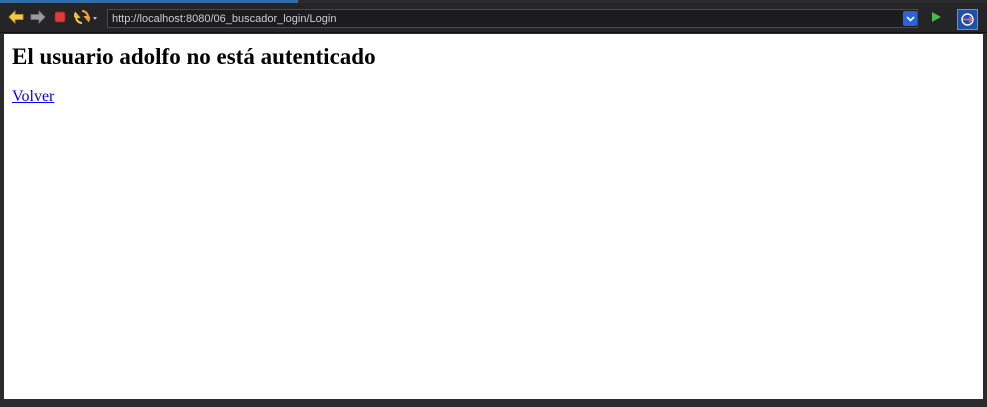  I want to click on browser-toolbar, so click(493, 18).